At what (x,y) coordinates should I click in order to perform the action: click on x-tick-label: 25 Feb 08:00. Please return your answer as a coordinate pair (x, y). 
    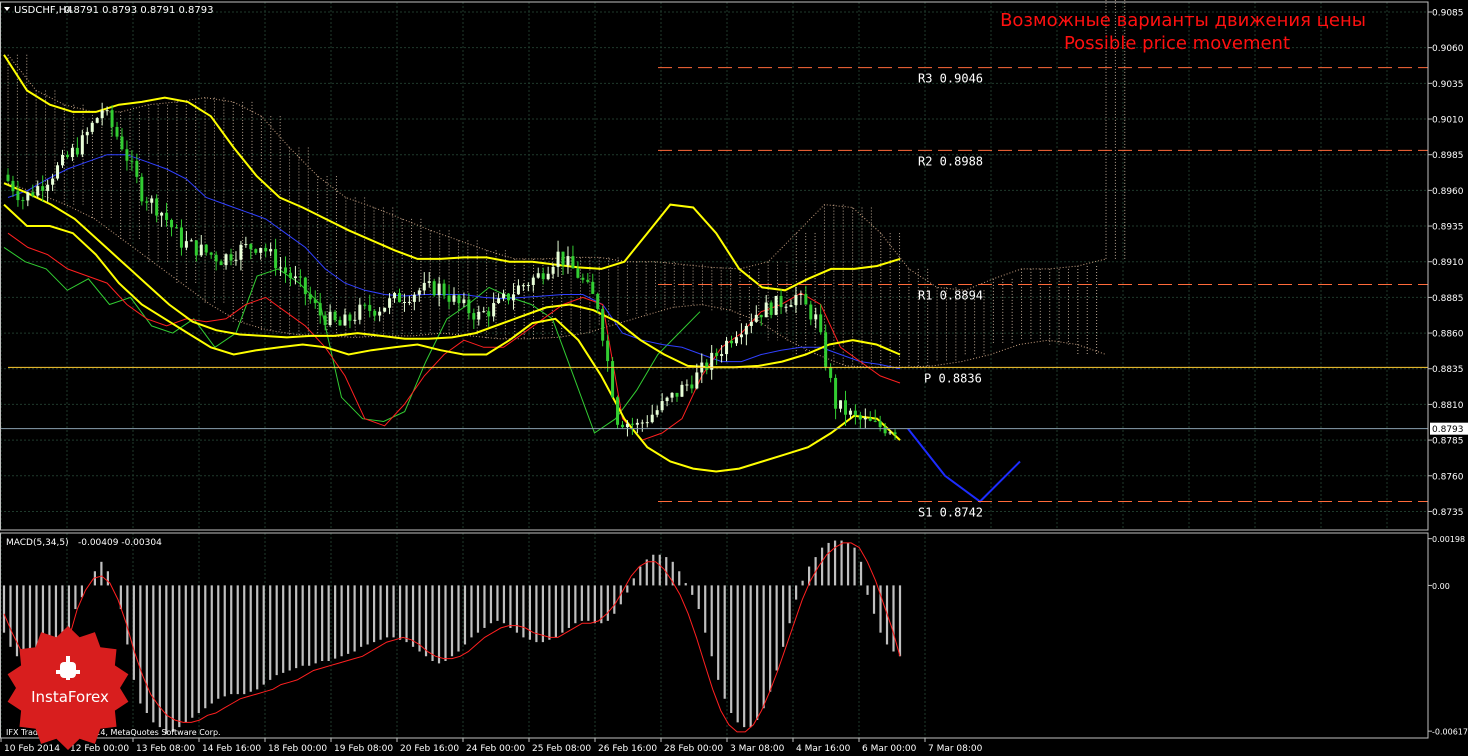
    Looking at the image, I should click on (561, 749).